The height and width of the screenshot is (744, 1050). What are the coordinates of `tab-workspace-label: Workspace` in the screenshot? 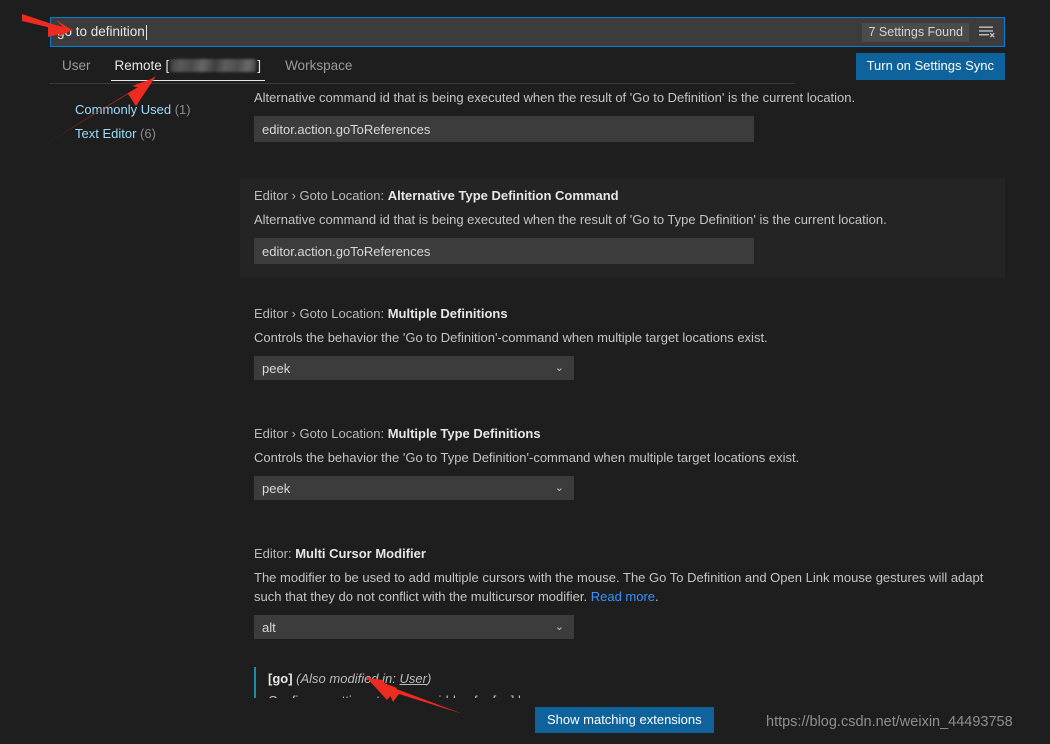 It's located at (319, 65).